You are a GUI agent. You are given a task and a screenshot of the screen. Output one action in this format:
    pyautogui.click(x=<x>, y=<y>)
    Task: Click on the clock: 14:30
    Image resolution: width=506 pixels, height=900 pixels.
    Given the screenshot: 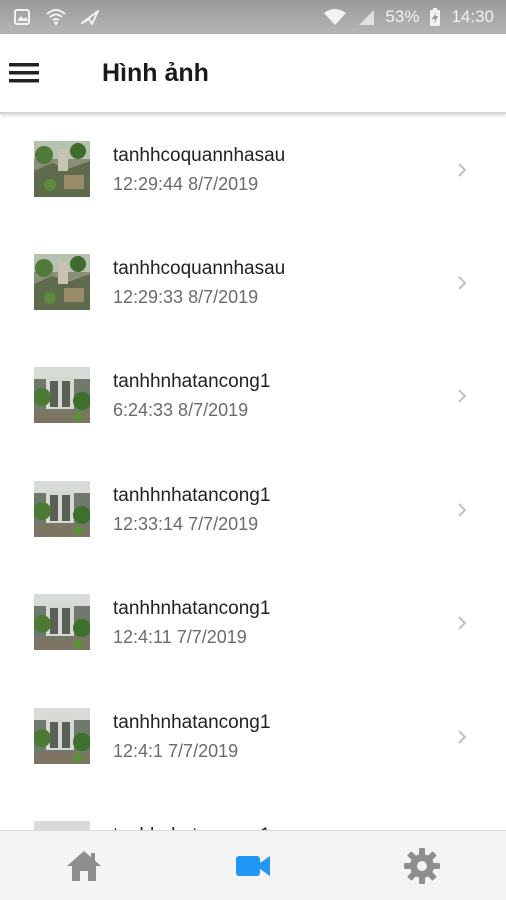 What is the action you would take?
    pyautogui.click(x=472, y=16)
    